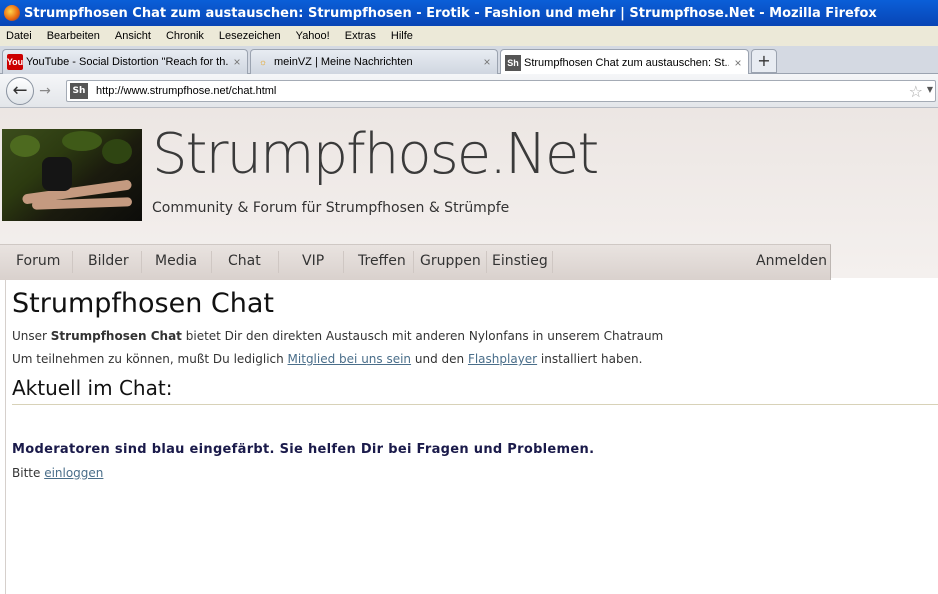  Describe the element at coordinates (133, 36) in the screenshot. I see `menu-ansicht: Ansicht` at that location.